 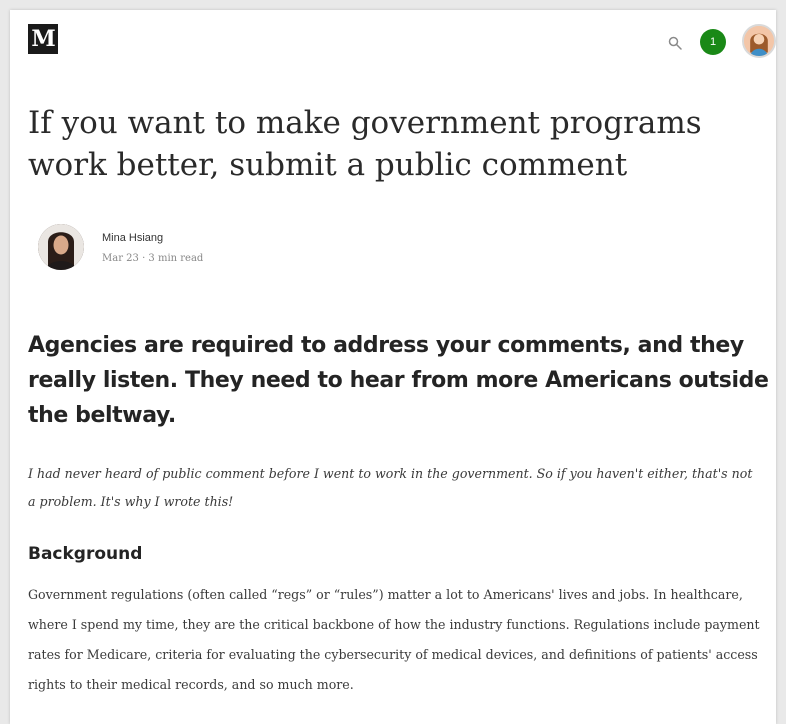 I want to click on author-name: Mina Hsiang, so click(x=132, y=238).